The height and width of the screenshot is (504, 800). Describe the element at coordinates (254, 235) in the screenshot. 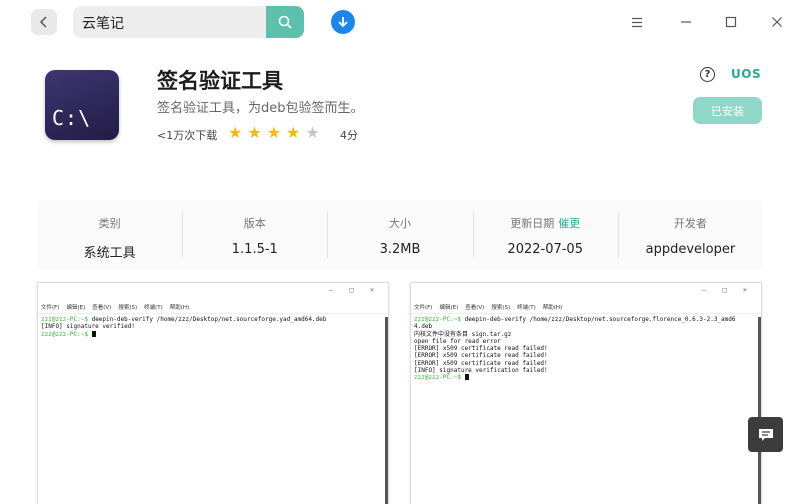

I see `info-version: 版本 1.1.5-1` at that location.